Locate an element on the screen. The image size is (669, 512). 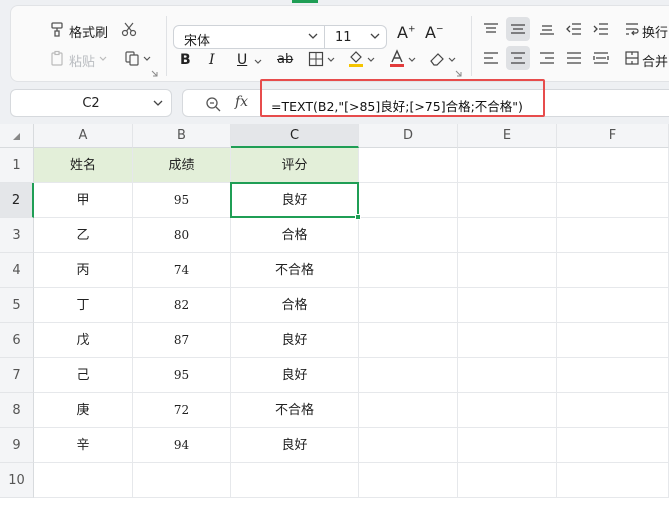
cell-a9: 辛 is located at coordinates (83, 445).